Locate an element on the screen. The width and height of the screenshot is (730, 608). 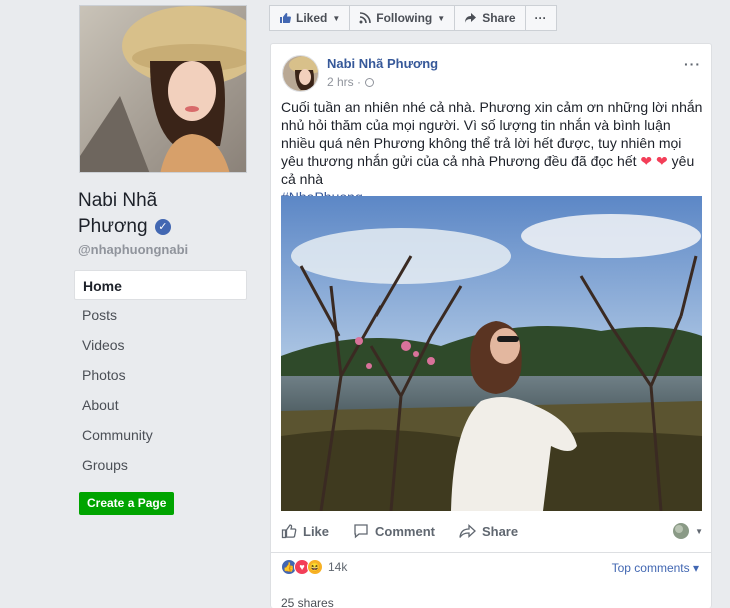
heart-icon: ❤ ❤ is located at coordinates (654, 161).